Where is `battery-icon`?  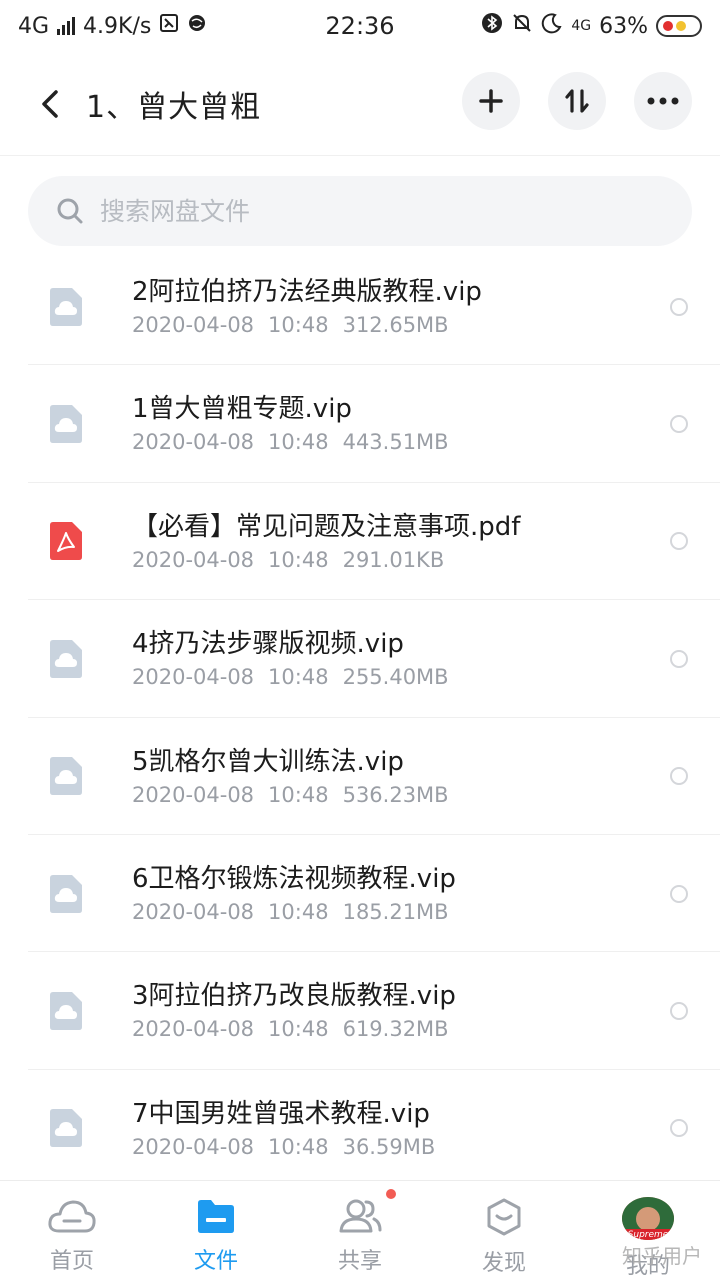 battery-icon is located at coordinates (679, 26).